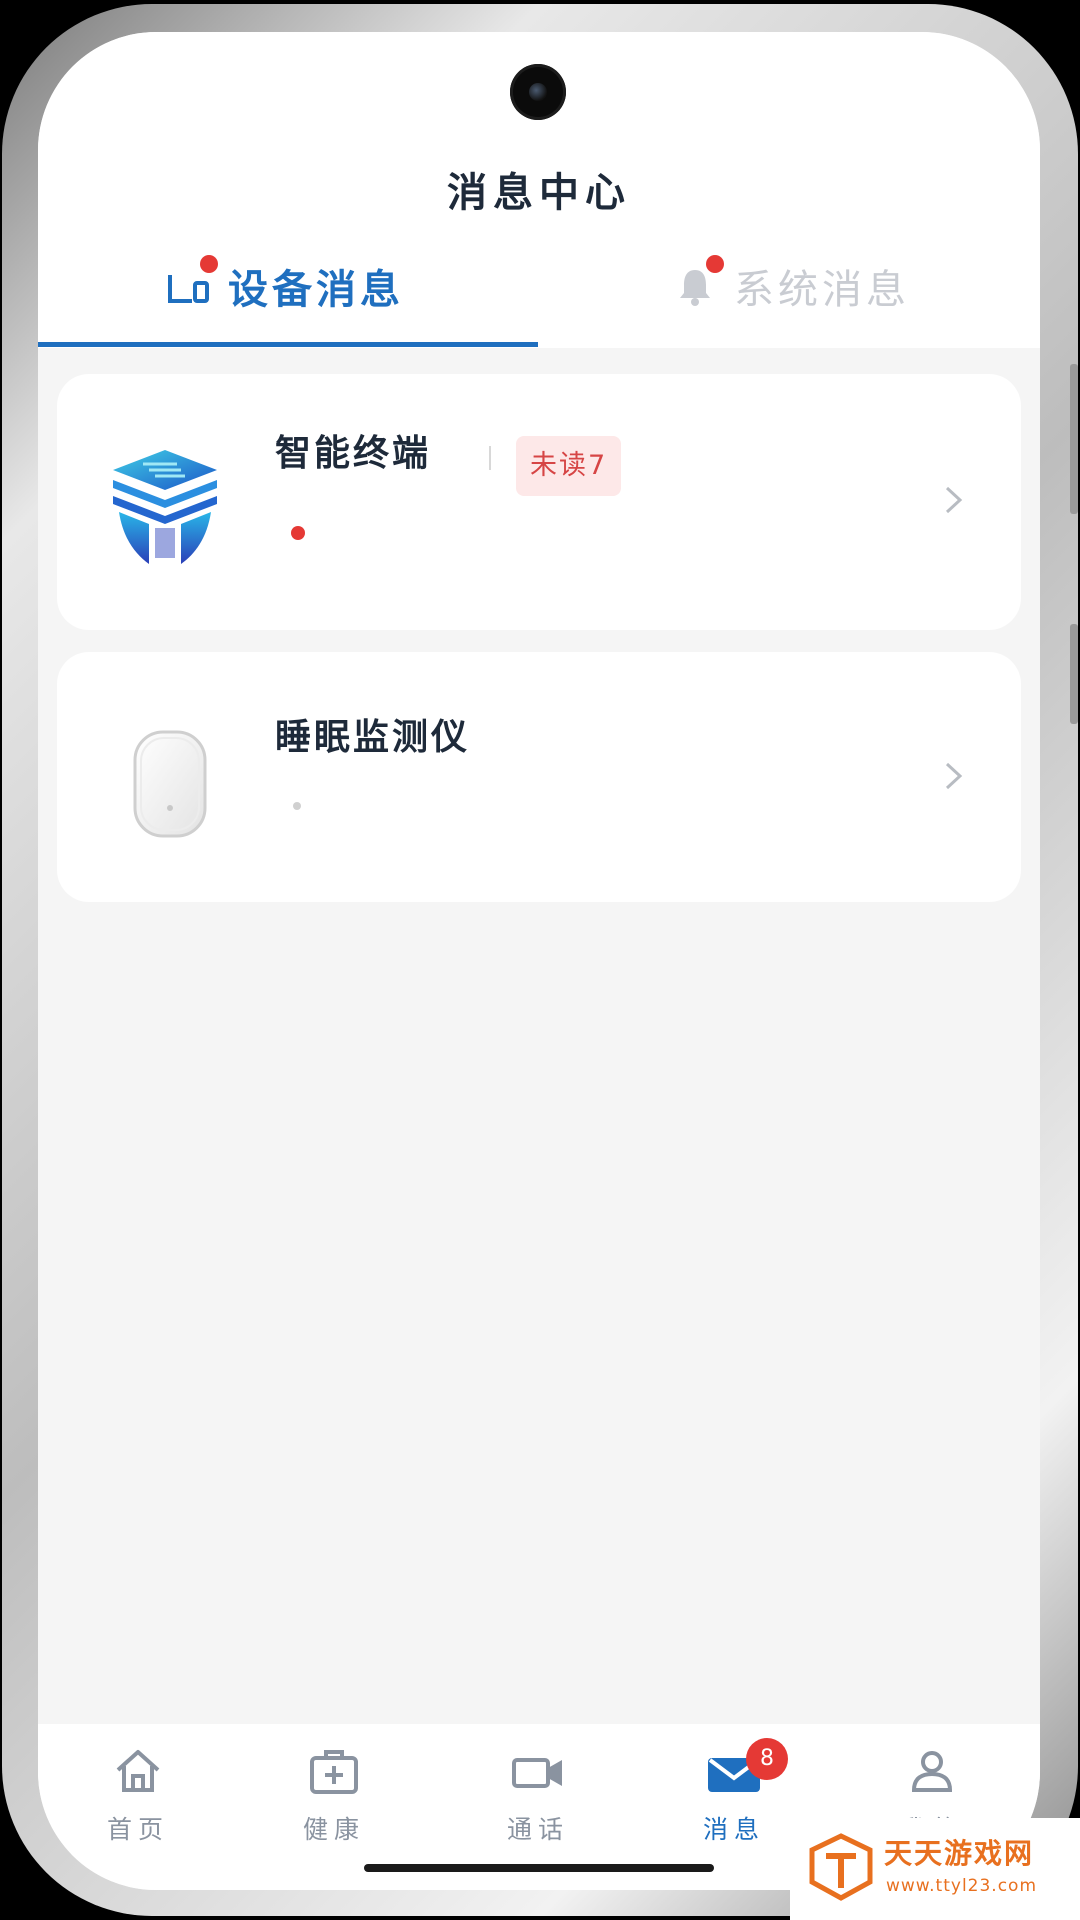 The image size is (1080, 1920). I want to click on volume-button, so click(1074, 439).